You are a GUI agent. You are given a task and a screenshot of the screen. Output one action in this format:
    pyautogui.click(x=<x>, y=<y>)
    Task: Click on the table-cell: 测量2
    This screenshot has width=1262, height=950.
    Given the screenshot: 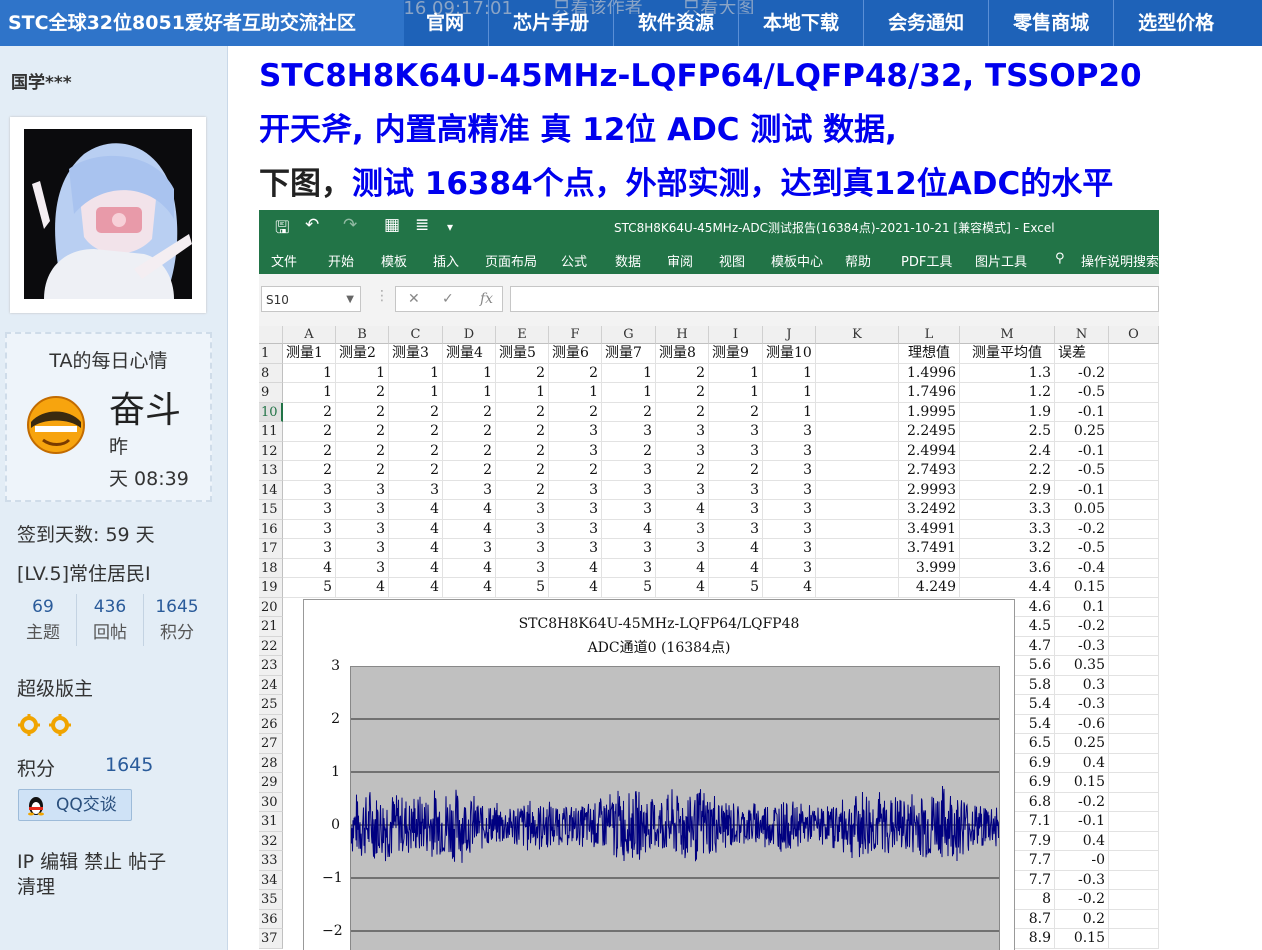 What is the action you would take?
    pyautogui.click(x=362, y=354)
    